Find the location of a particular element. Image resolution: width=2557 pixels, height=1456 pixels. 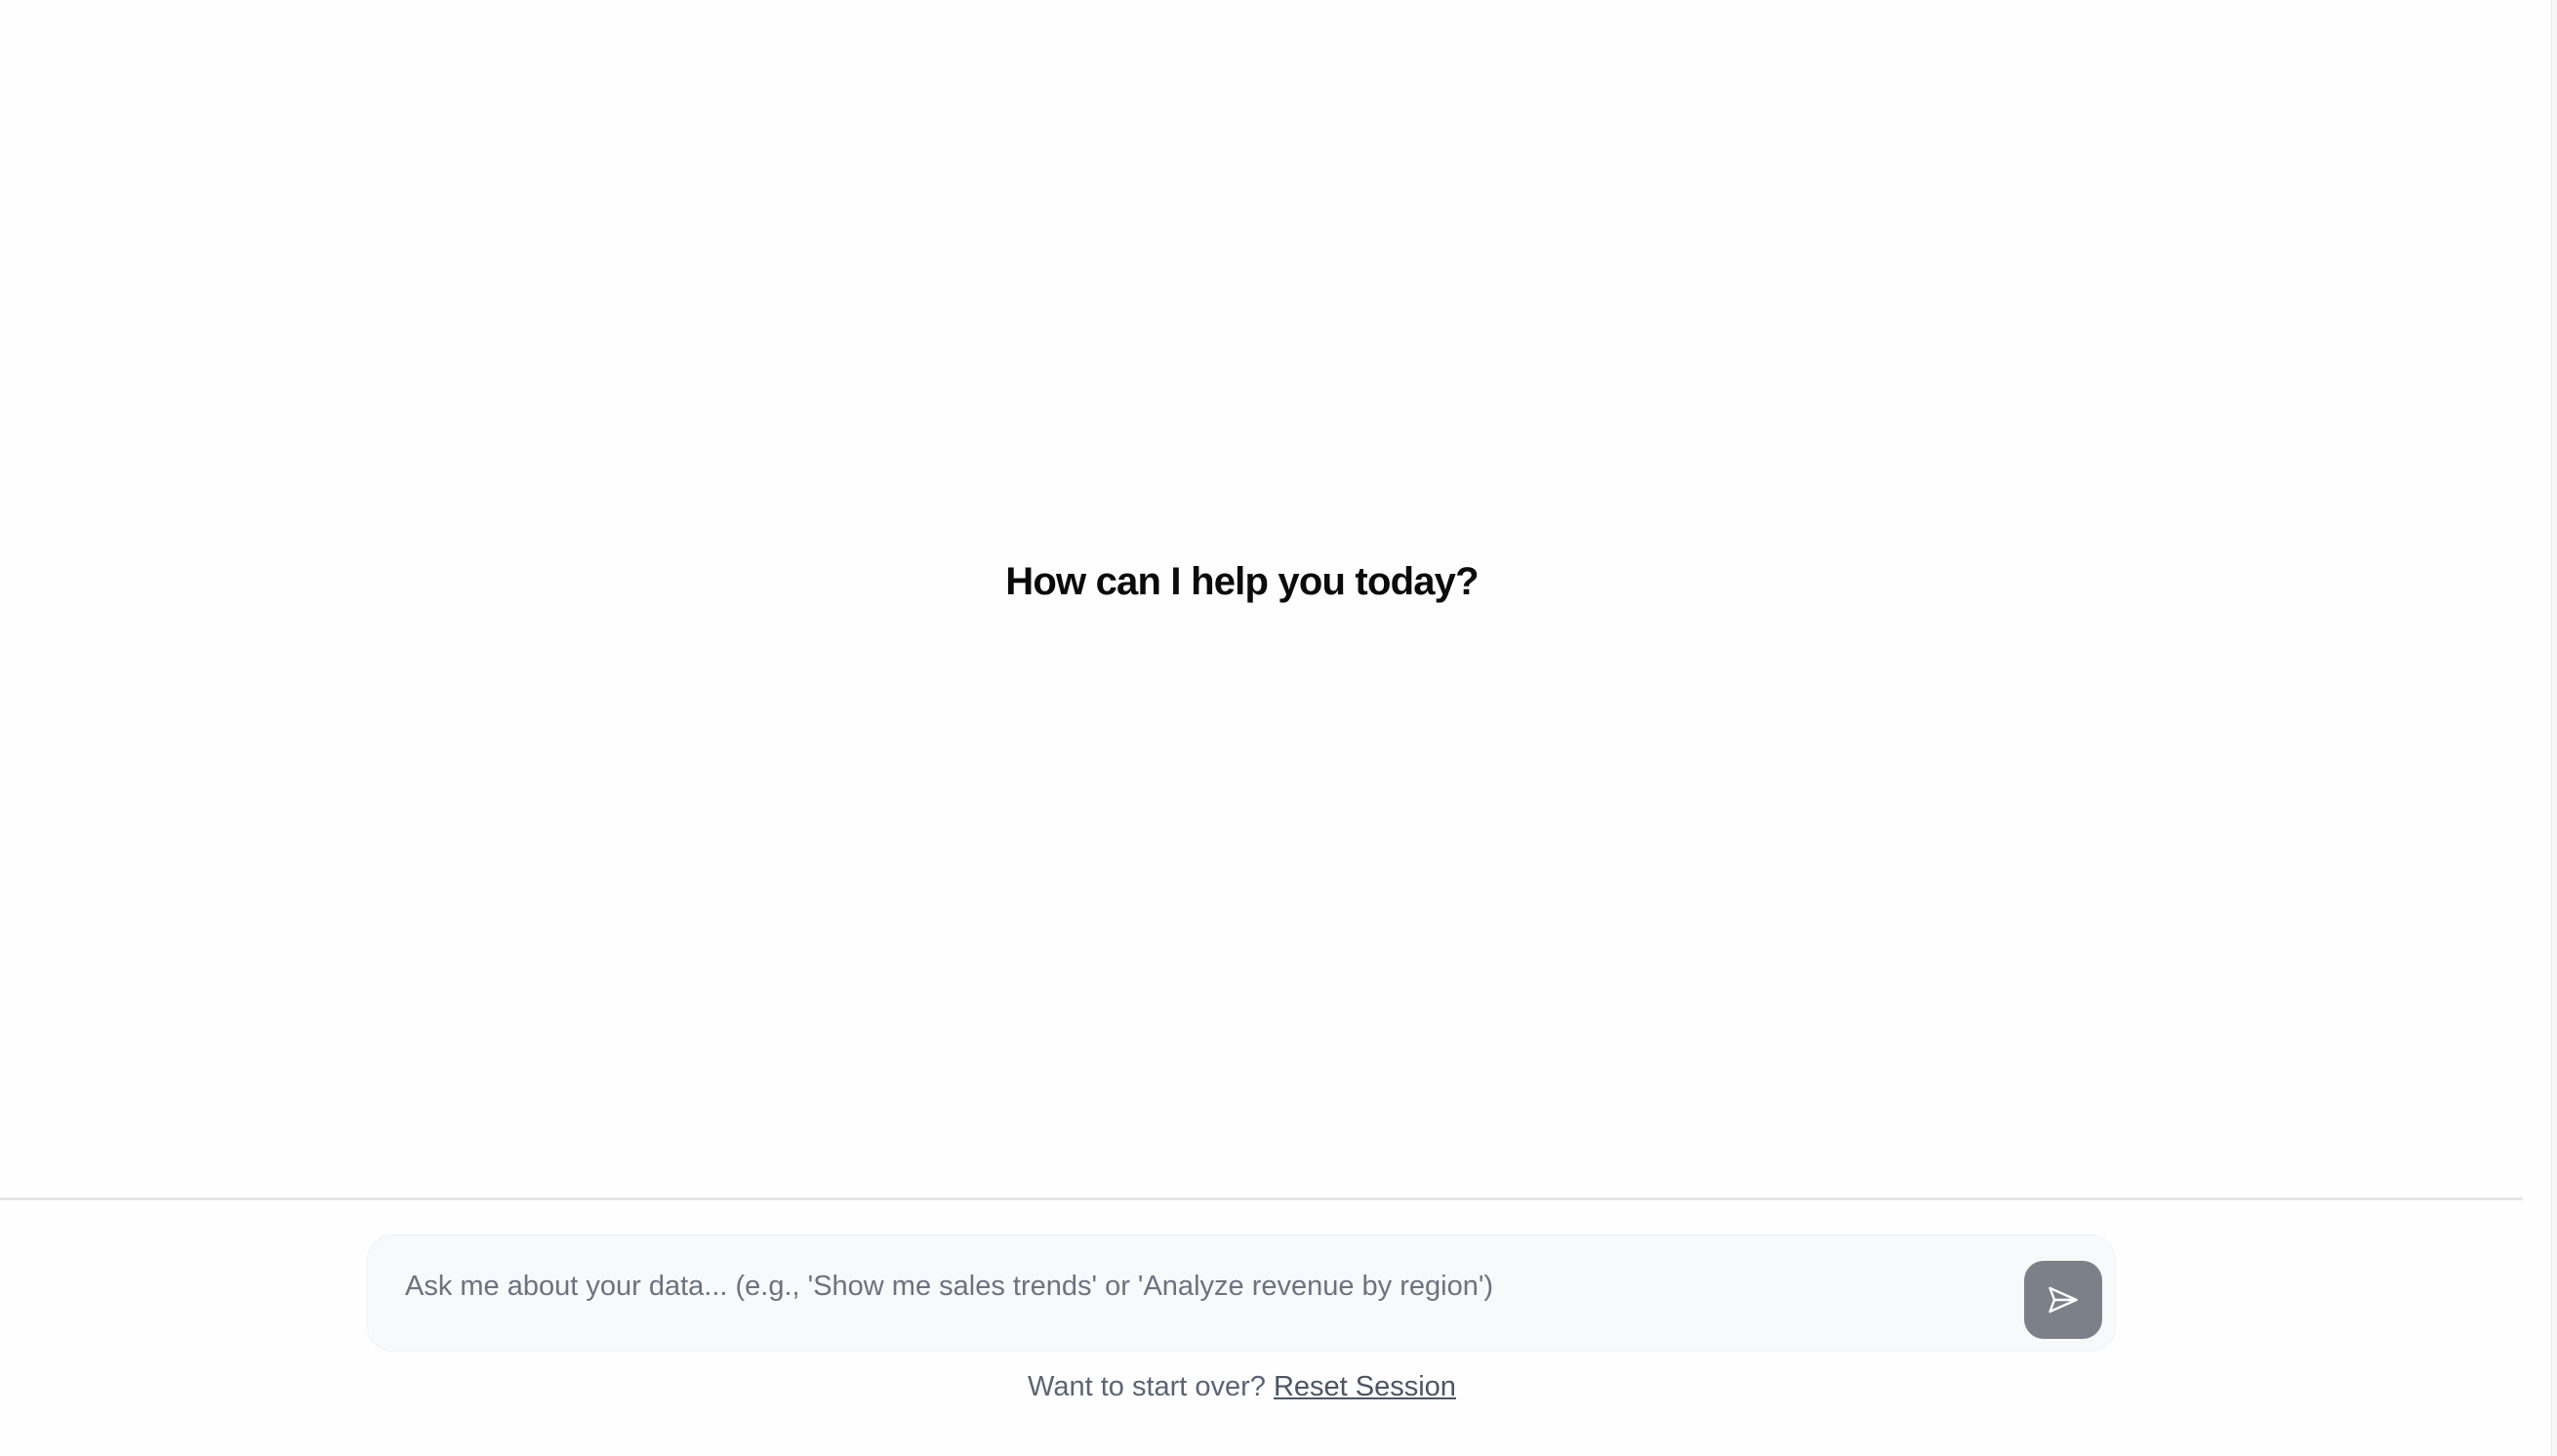

reset-session-link: Reset Session is located at coordinates (1365, 1386).